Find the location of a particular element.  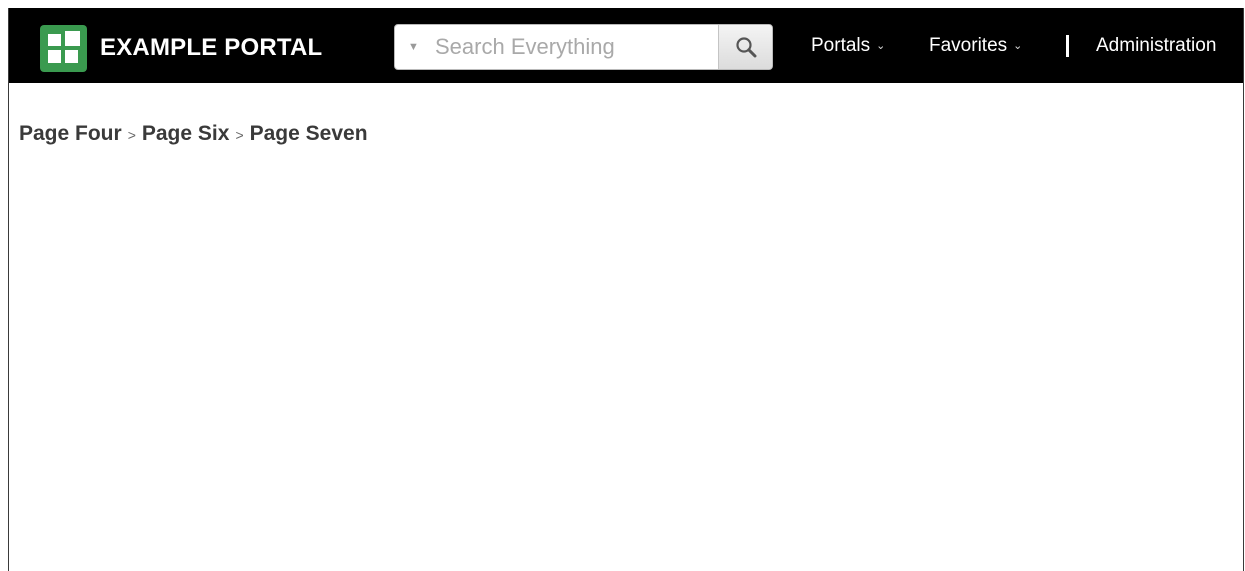

breadcrumb-item-page-seven: Page Seven is located at coordinates (308, 133).